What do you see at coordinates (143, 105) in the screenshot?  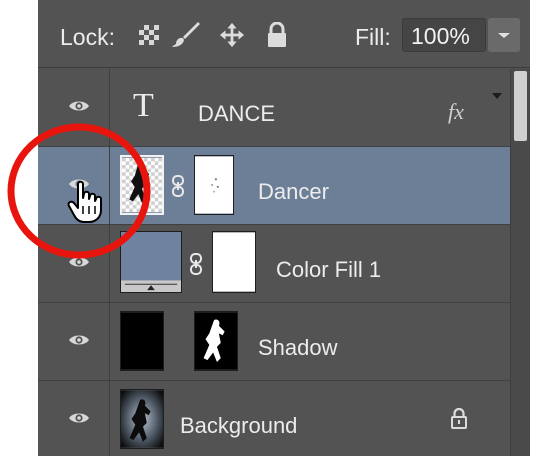 I see `text-layer-type-icon: T` at bounding box center [143, 105].